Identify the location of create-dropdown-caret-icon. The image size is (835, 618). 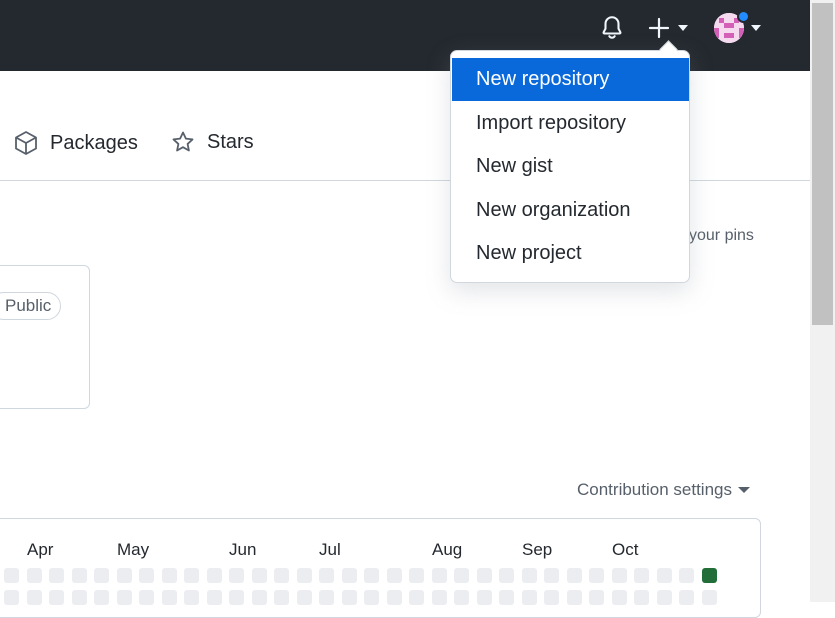
(683, 28).